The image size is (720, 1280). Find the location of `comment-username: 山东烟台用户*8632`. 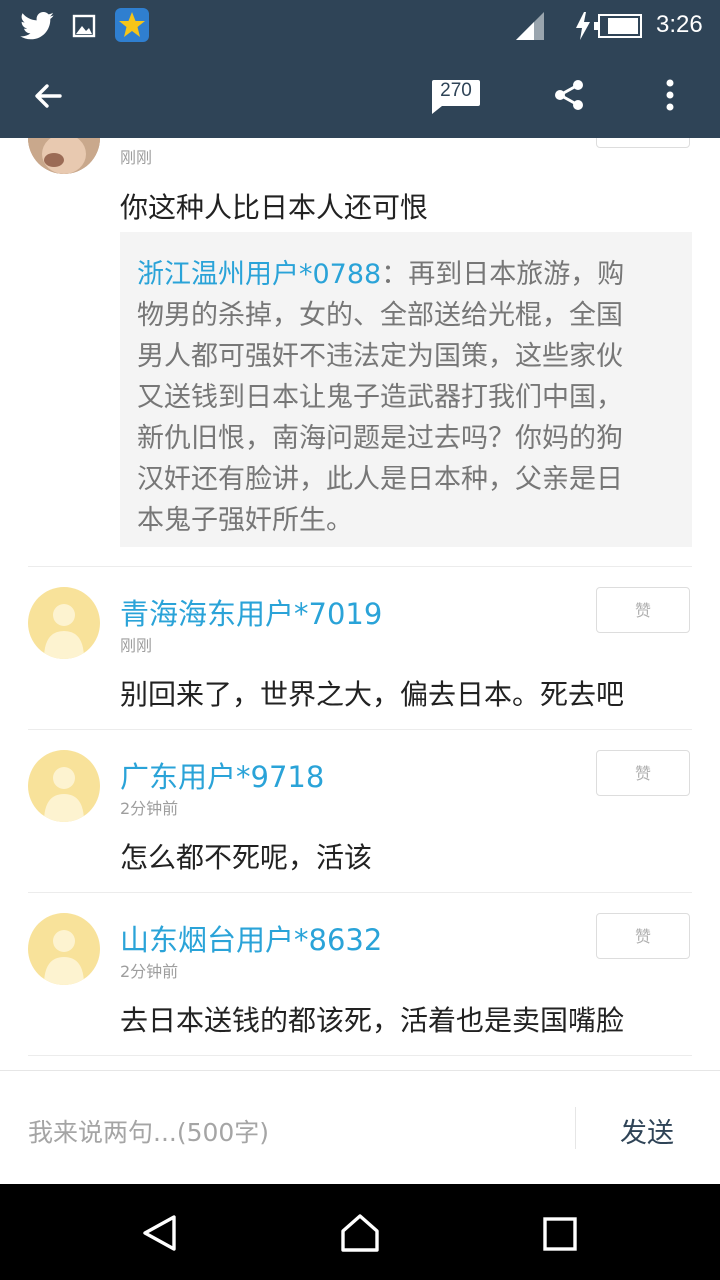

comment-username: 山东烟台用户*8632 is located at coordinates (251, 938).